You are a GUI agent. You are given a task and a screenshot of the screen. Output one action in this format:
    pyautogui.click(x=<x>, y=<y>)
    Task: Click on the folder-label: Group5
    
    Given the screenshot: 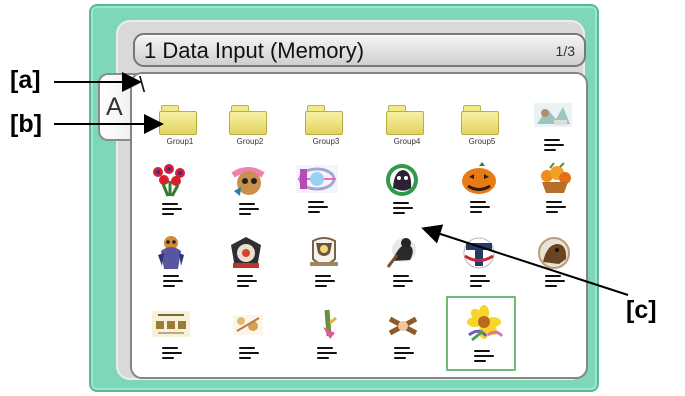 What is the action you would take?
    pyautogui.click(x=482, y=141)
    